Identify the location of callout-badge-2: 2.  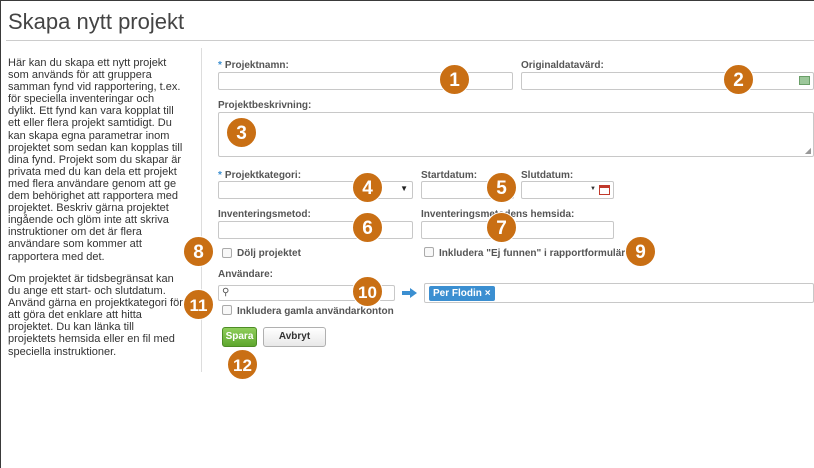
(738, 79).